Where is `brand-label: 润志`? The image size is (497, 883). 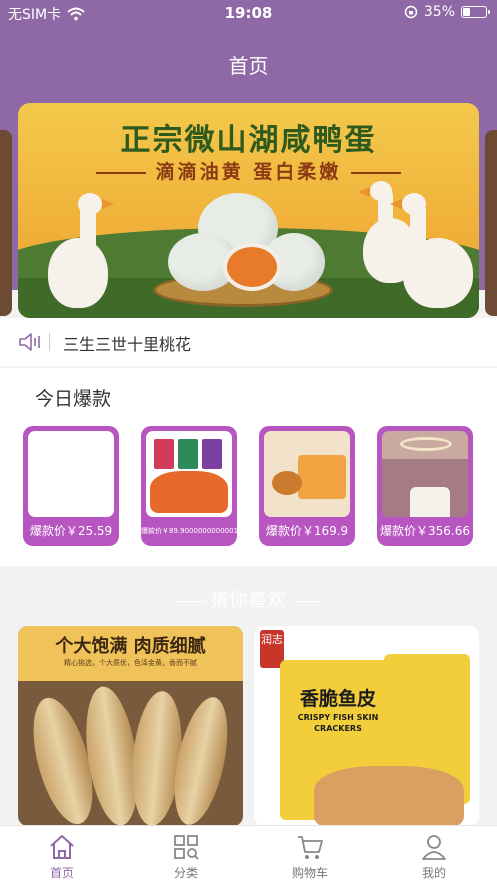
brand-label: 润志 is located at coordinates (272, 639).